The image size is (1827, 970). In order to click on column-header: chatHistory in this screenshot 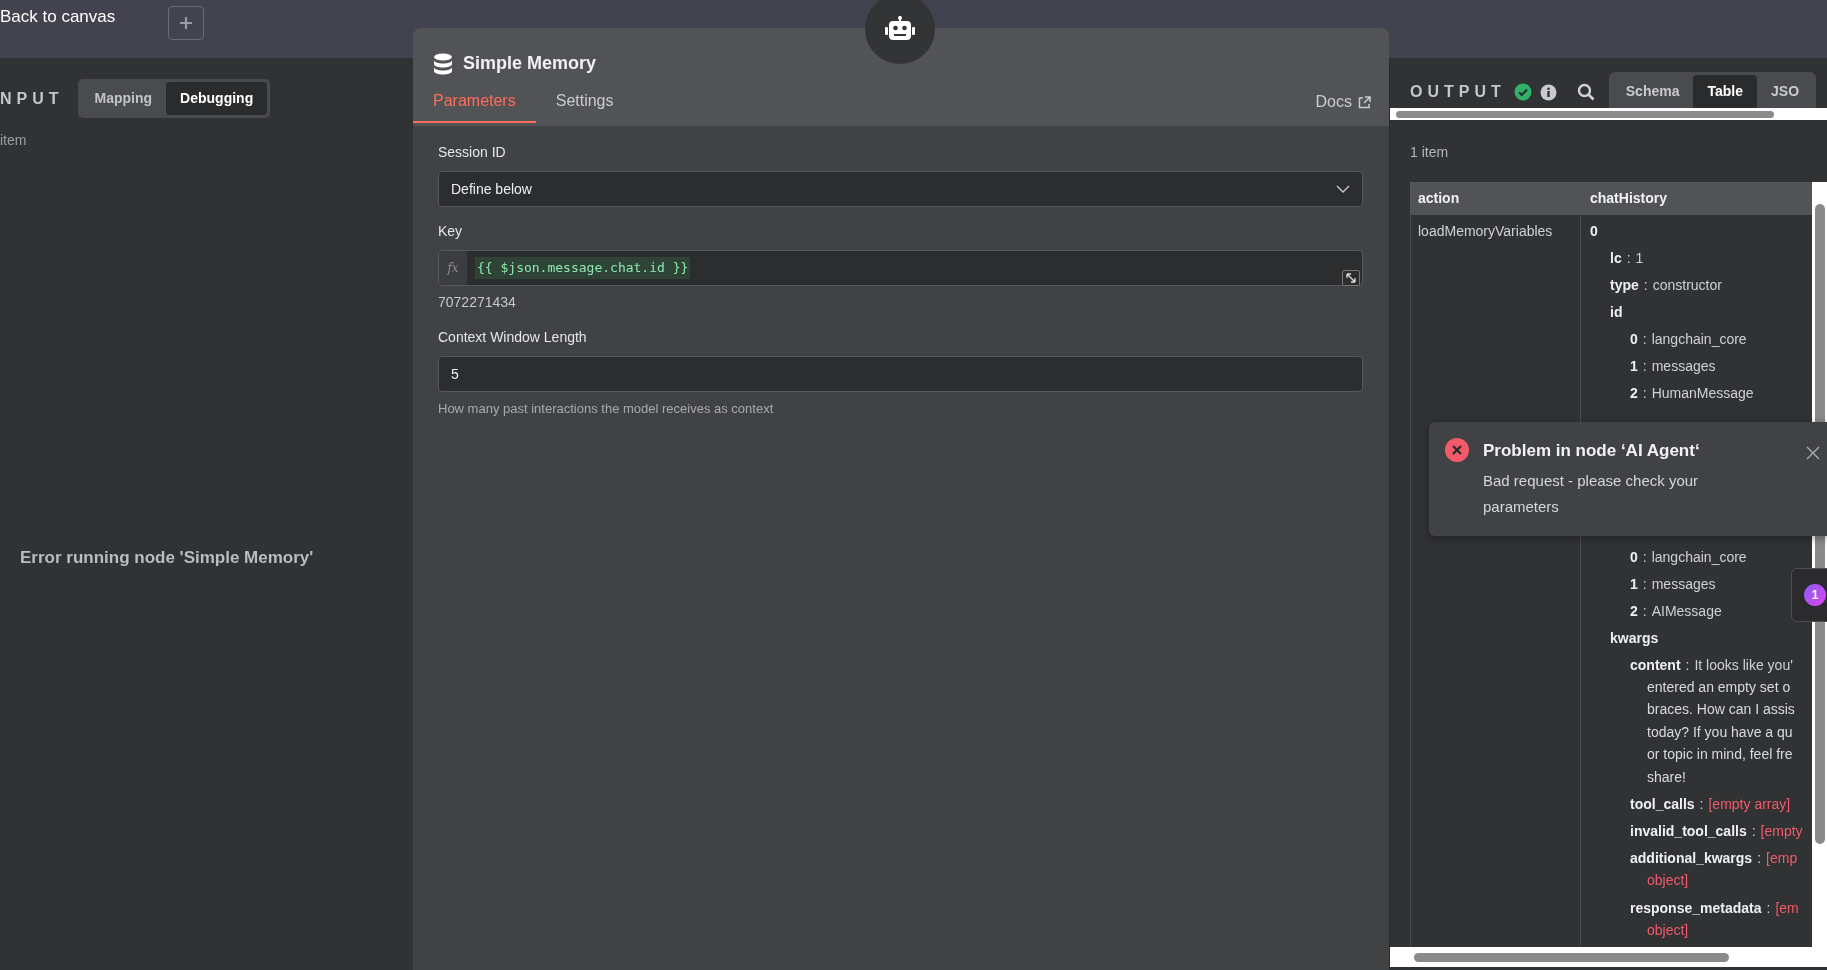, I will do `click(1629, 198)`.